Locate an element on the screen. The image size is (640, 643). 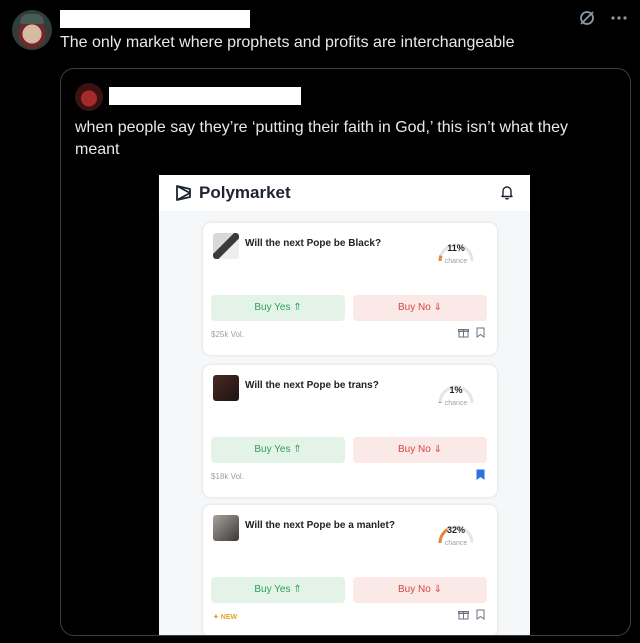
market-volume: $25k Vol. is located at coordinates (227, 334).